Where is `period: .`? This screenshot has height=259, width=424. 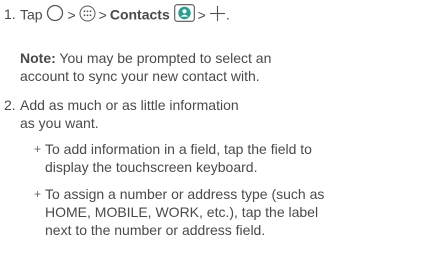
period: . is located at coordinates (227, 14).